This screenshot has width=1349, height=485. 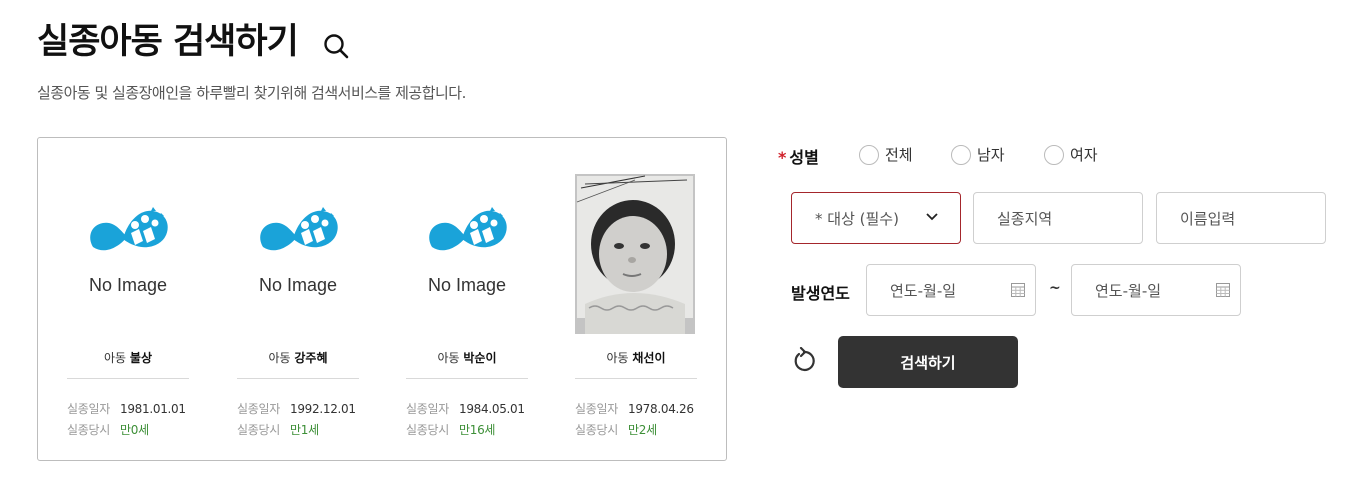 I want to click on date-to-placeholder: 연도-월-일, so click(x=1128, y=290).